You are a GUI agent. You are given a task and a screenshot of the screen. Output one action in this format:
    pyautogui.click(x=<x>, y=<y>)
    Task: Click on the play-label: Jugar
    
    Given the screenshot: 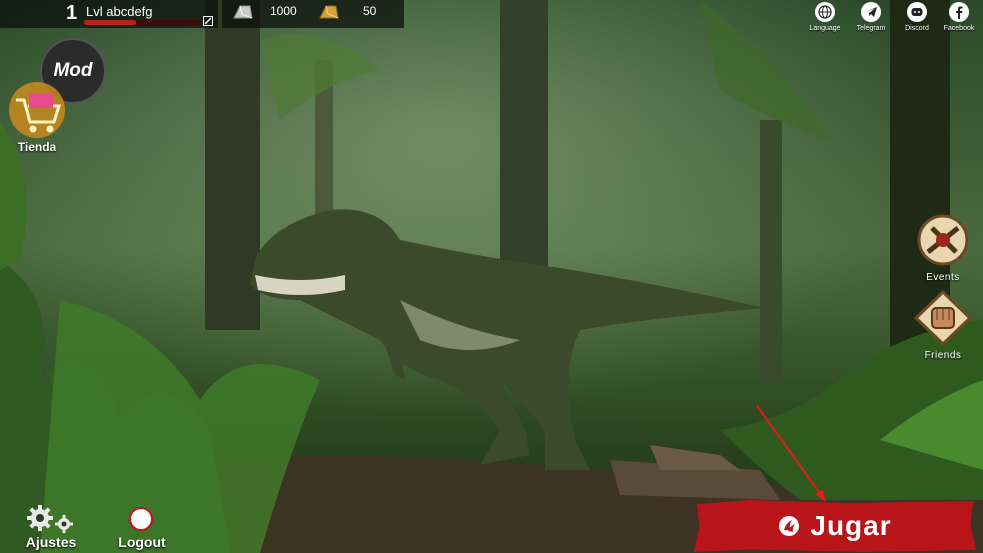 What is the action you would take?
    pyautogui.click(x=851, y=525)
    